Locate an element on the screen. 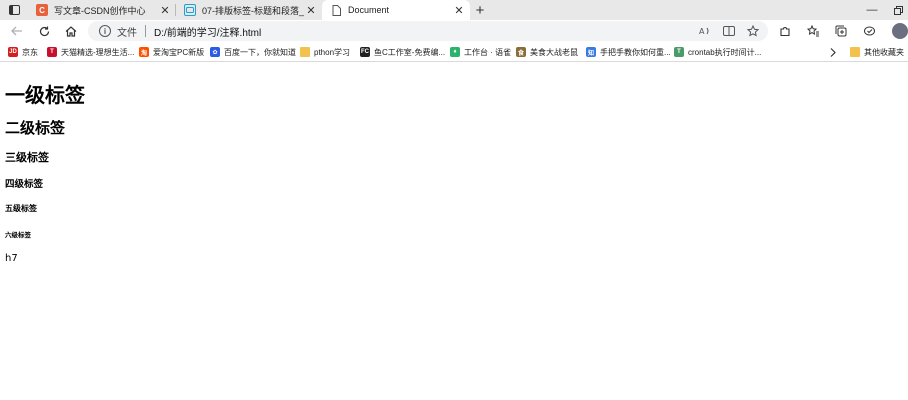 The image size is (908, 400). yuque-icon: ♦ is located at coordinates (455, 52).